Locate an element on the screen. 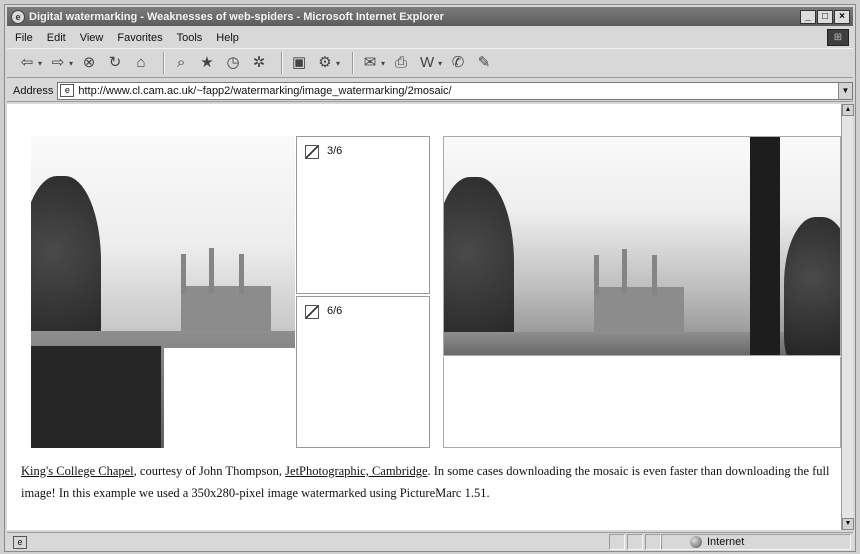 This screenshot has width=860, height=554. tile-label: 6/6 is located at coordinates (335, 311).